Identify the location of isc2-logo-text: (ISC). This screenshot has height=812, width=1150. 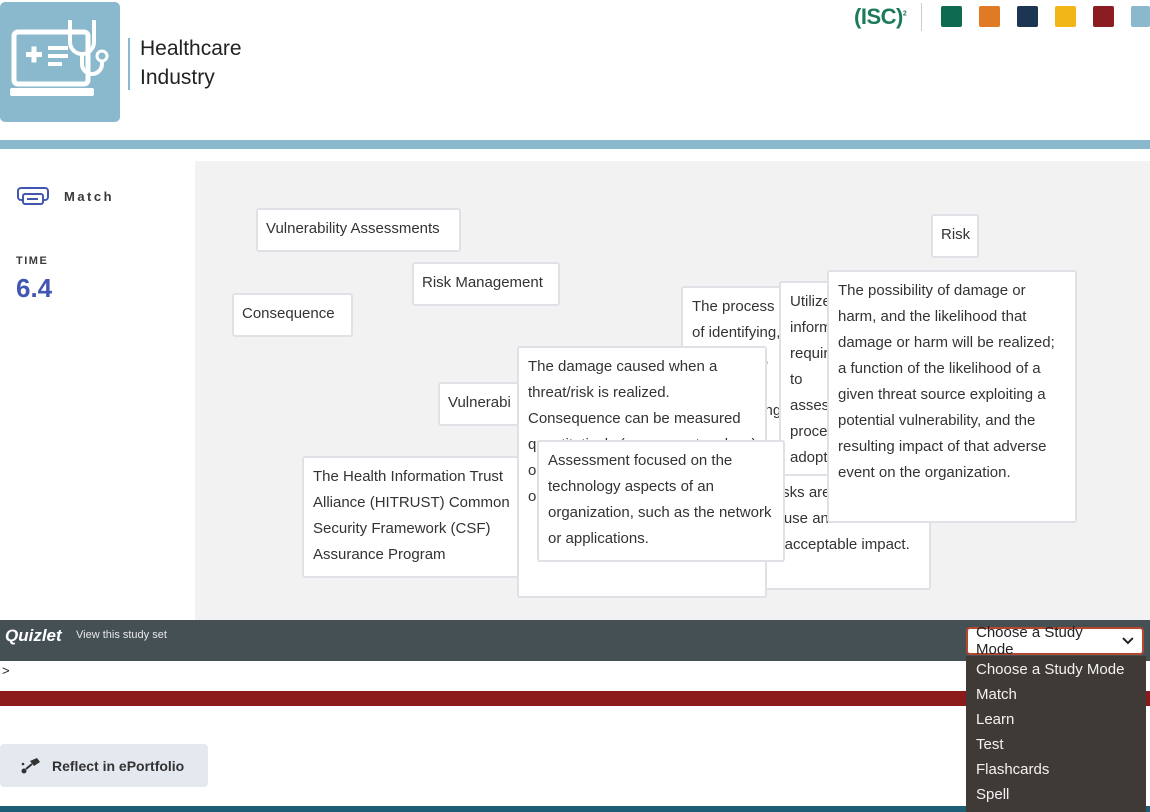
(878, 16).